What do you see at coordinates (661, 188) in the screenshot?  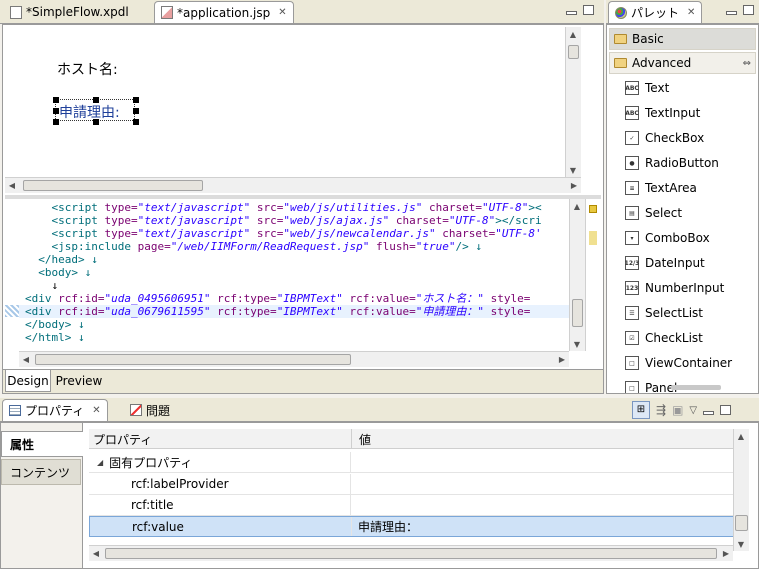 I see `palette-item-textarea: ≡ TextArea` at bounding box center [661, 188].